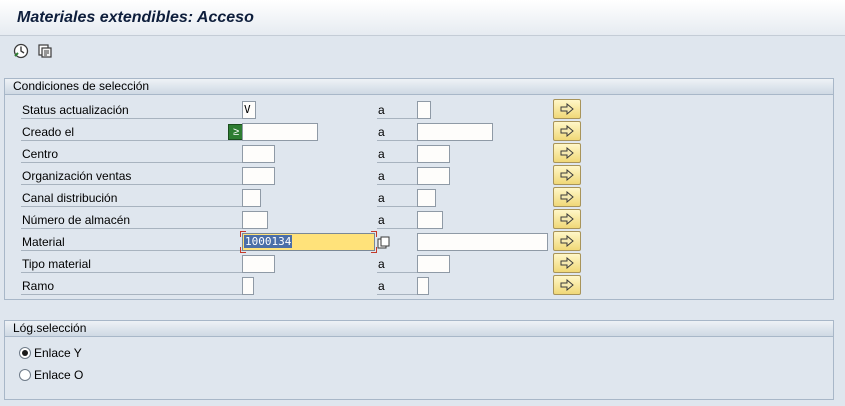 The image size is (845, 406). I want to click on material-type-from-field, so click(258, 264).